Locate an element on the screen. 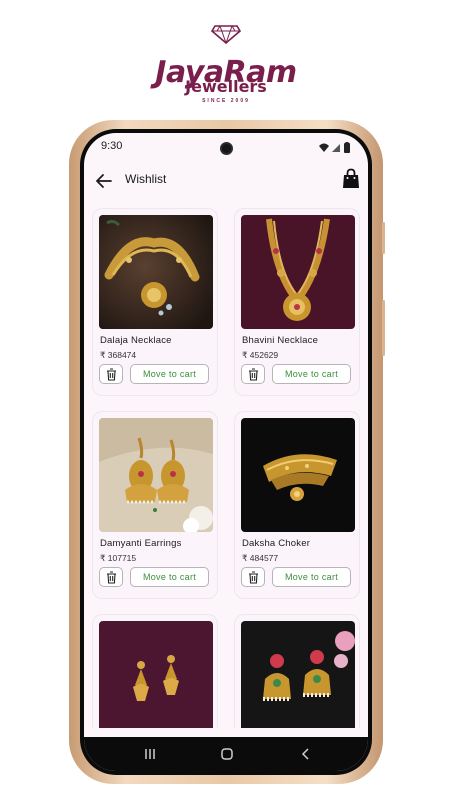 Image resolution: width=452 pixels, height=800 pixels. status-icons is located at coordinates (334, 147).